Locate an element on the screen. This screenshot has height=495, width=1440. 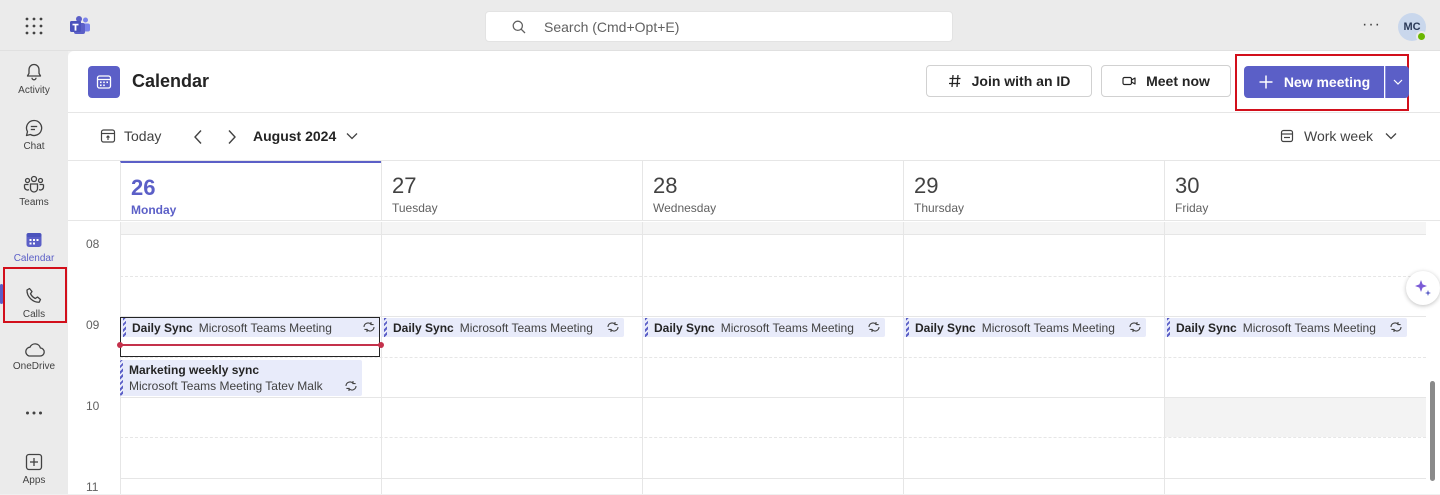
new-meeting-highlight-box: New meeting is located at coordinates (1322, 82).